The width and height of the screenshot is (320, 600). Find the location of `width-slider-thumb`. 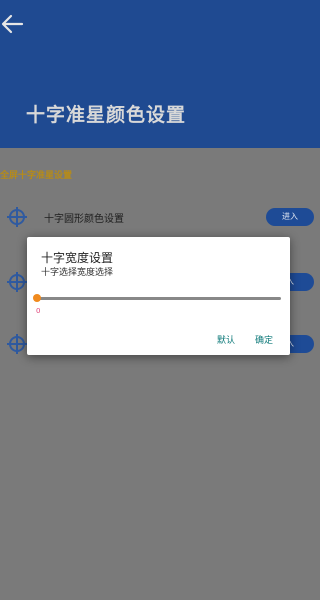

width-slider-thumb is located at coordinates (37, 298).